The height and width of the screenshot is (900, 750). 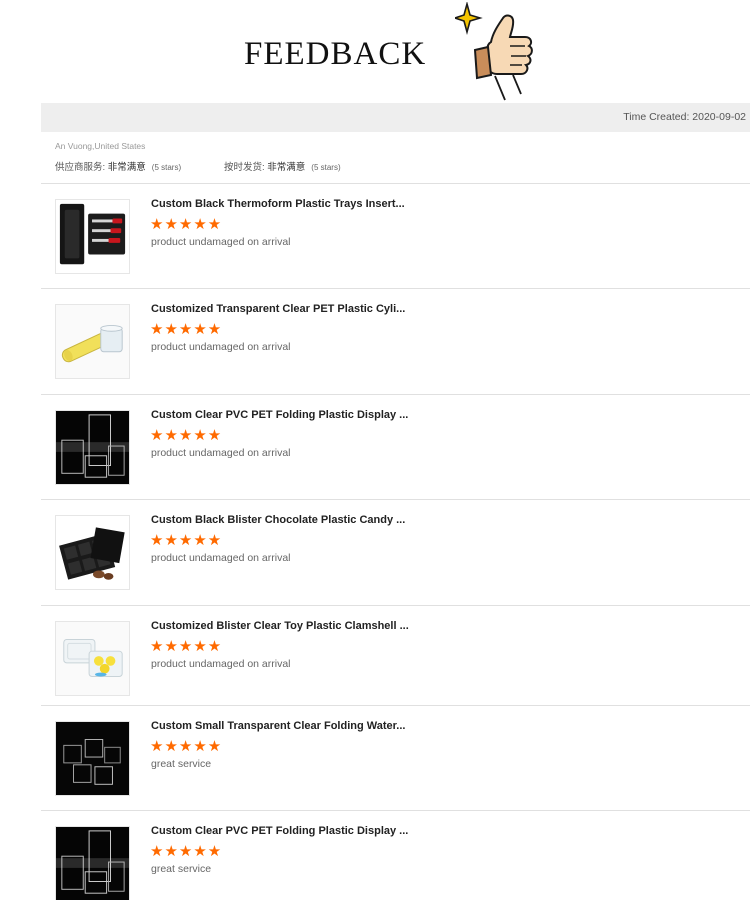 I want to click on black-candy-tray-image, so click(x=92, y=552).